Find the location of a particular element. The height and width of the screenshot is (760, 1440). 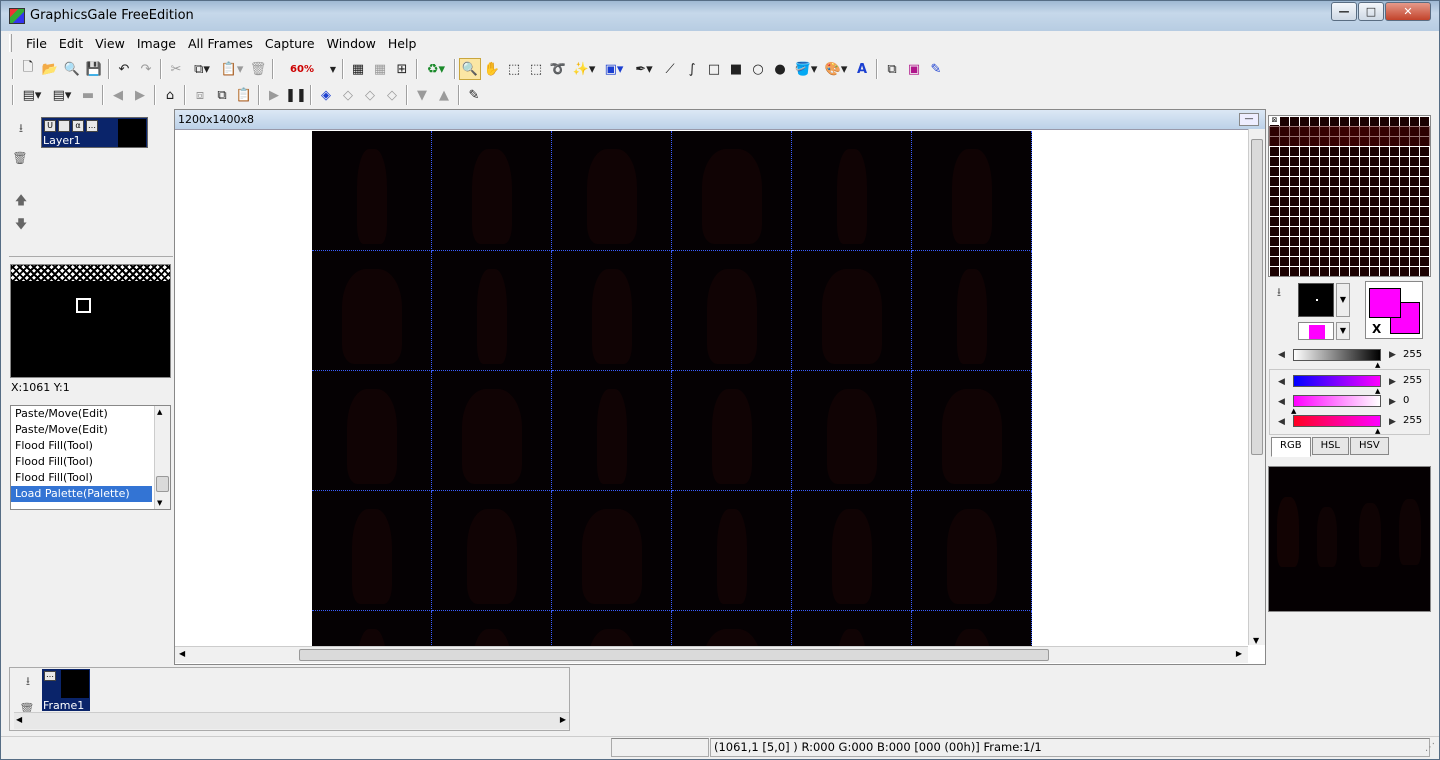

canvas-vscroll: ▼ is located at coordinates (1256, 387).